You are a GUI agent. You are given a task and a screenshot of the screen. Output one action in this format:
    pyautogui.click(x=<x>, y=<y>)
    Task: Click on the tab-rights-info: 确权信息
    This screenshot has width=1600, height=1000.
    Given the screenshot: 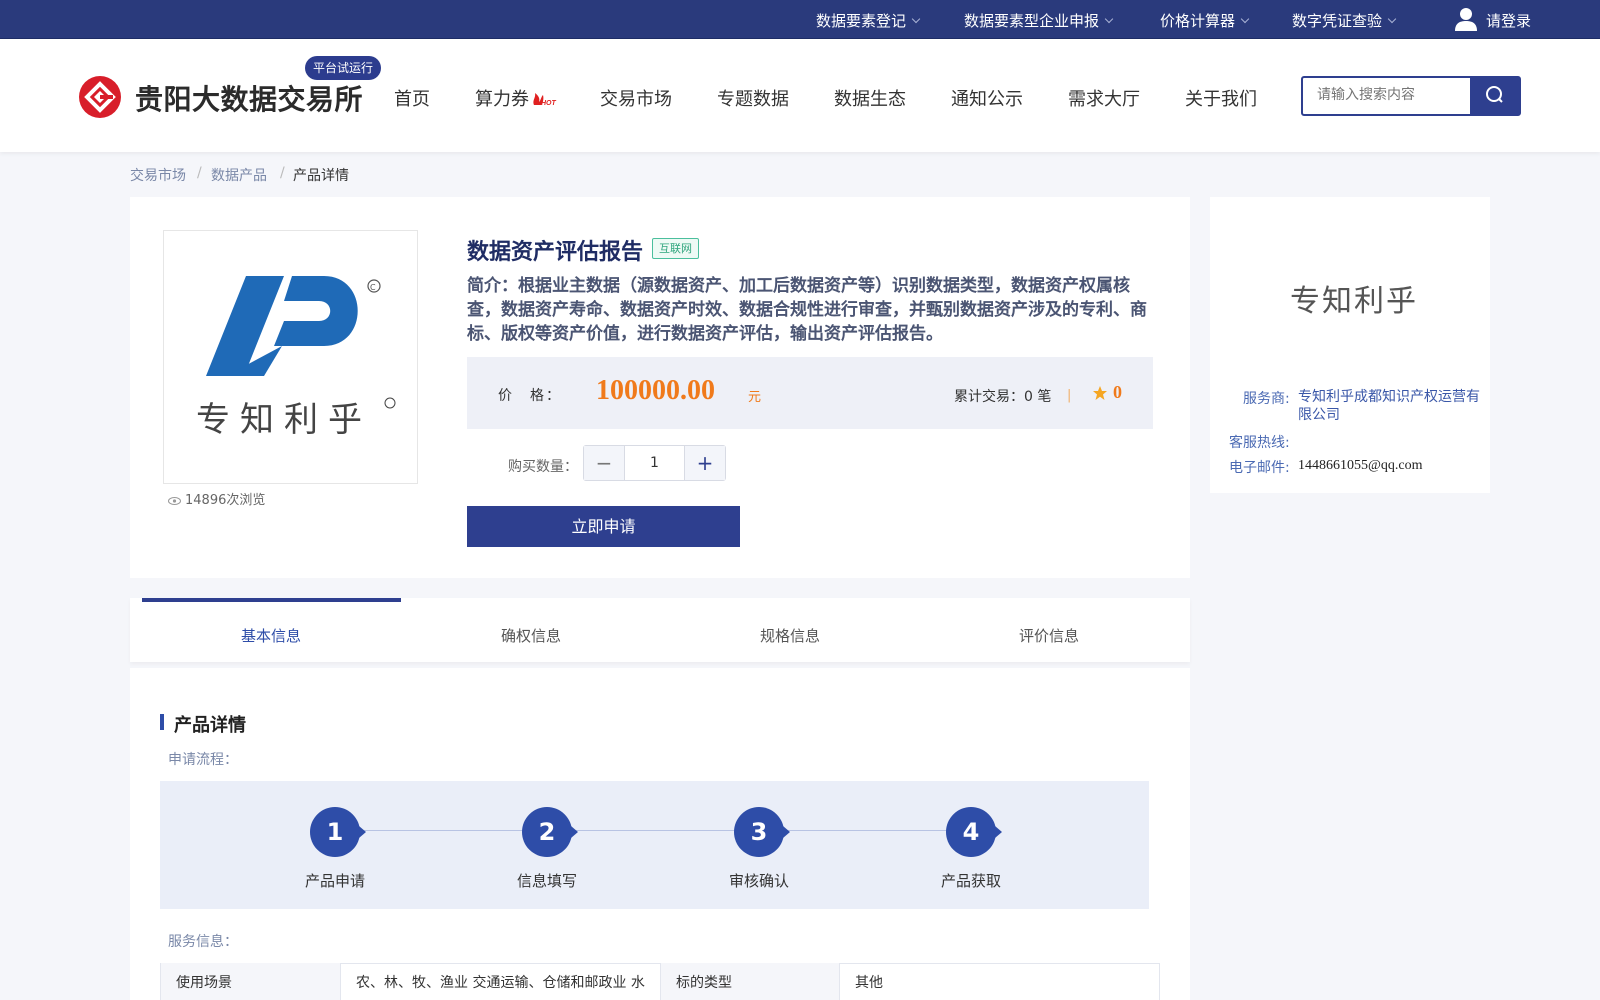 What is the action you would take?
    pyautogui.click(x=531, y=635)
    